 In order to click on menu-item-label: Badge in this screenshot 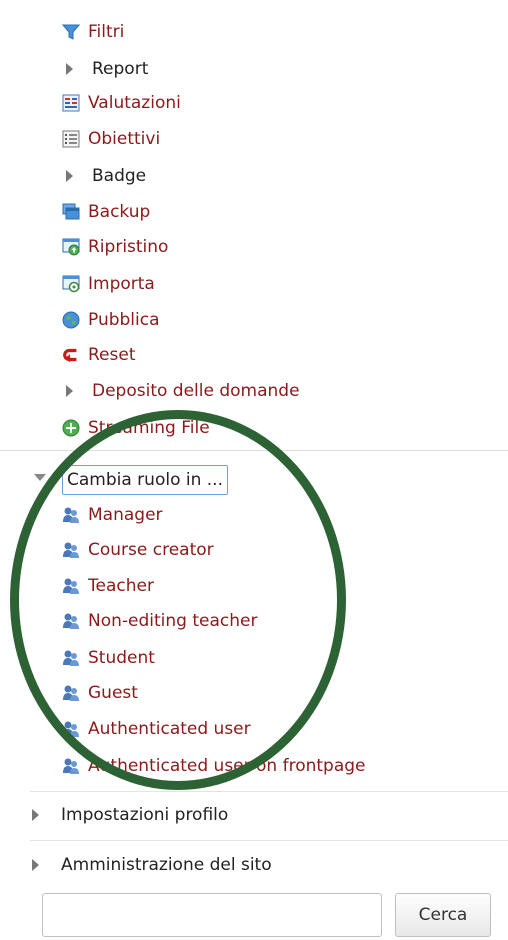, I will do `click(119, 176)`.